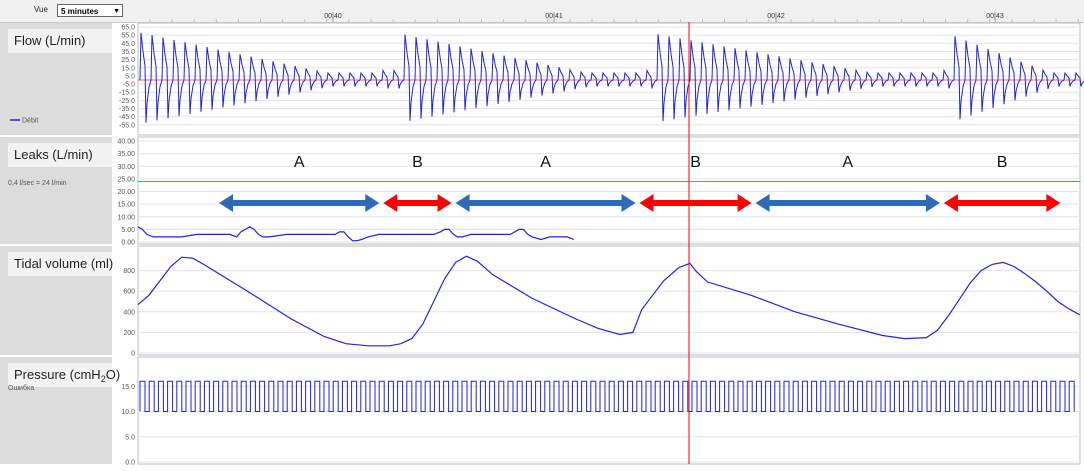 The image size is (1084, 471). I want to click on y-tick-label: 15.00, so click(126, 205).